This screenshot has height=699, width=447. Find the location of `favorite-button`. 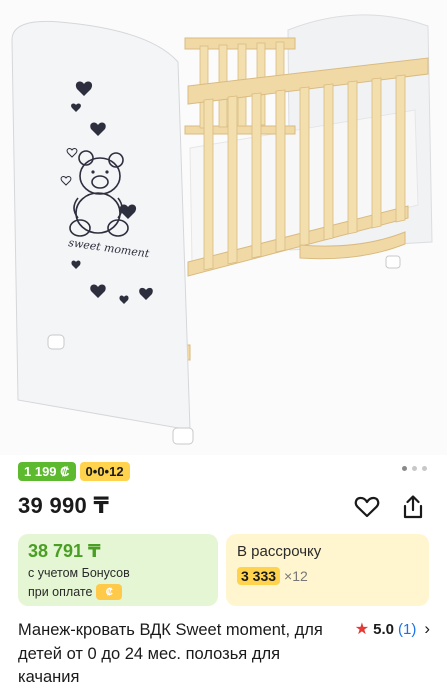

favorite-button is located at coordinates (367, 507).